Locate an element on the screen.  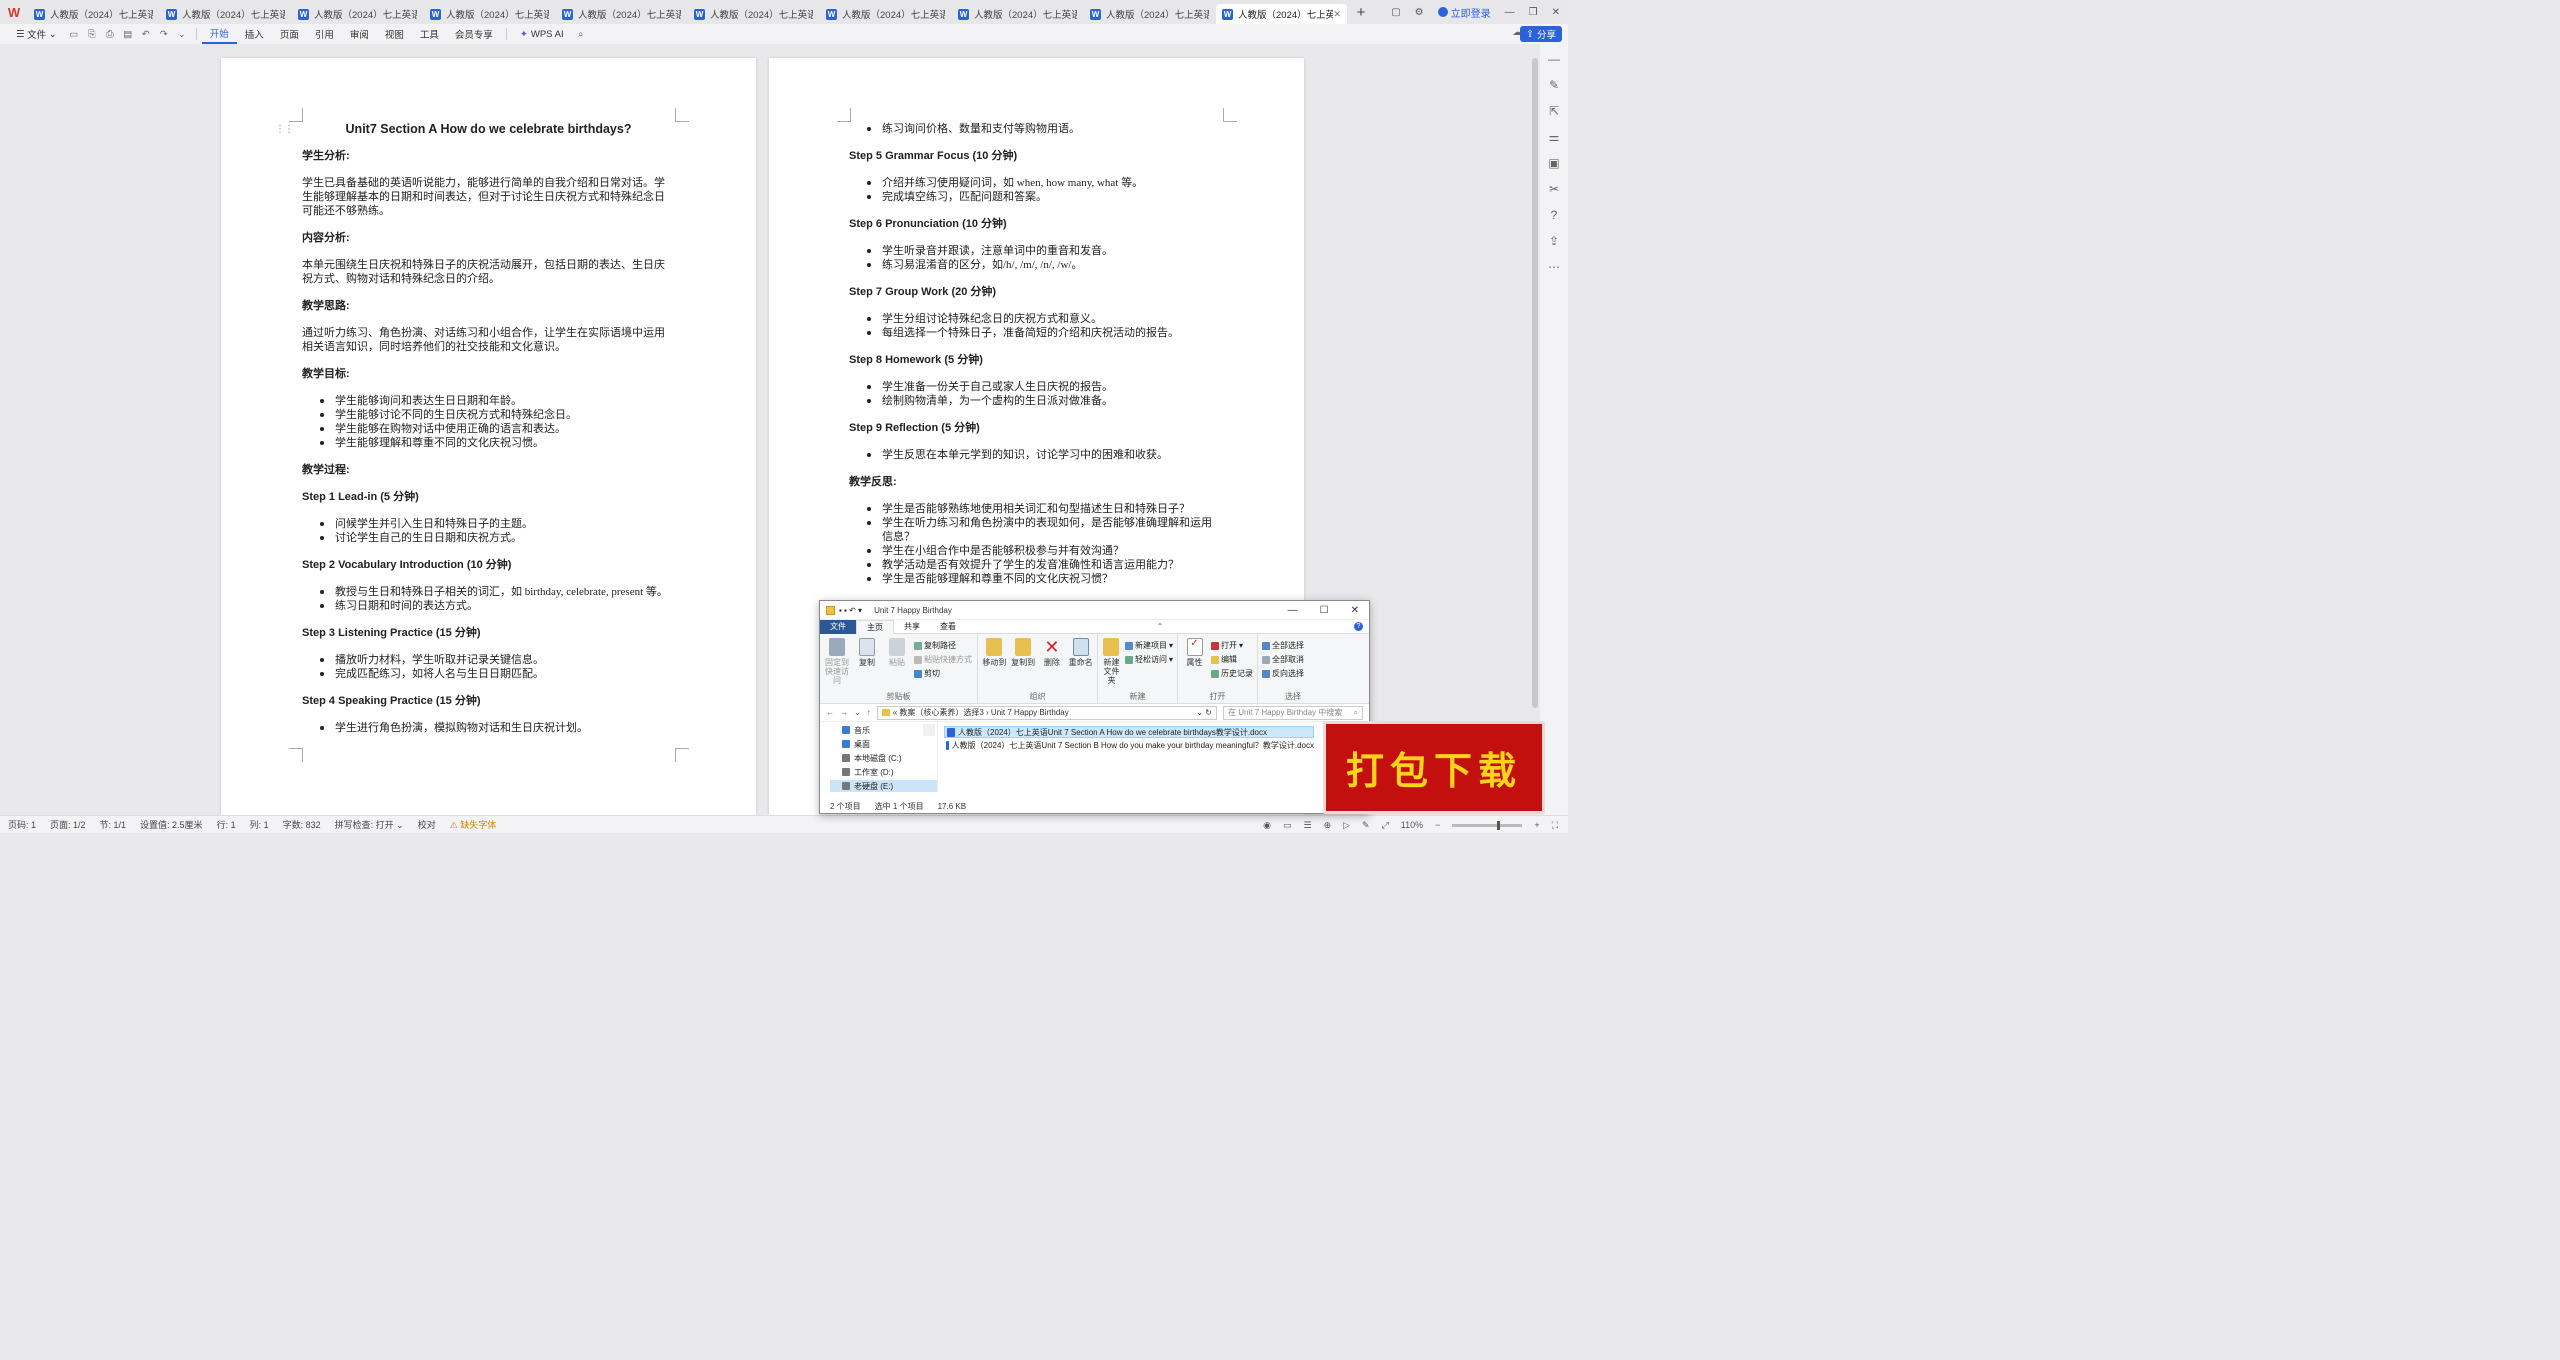
menu-item: 页面 is located at coordinates (289, 34).